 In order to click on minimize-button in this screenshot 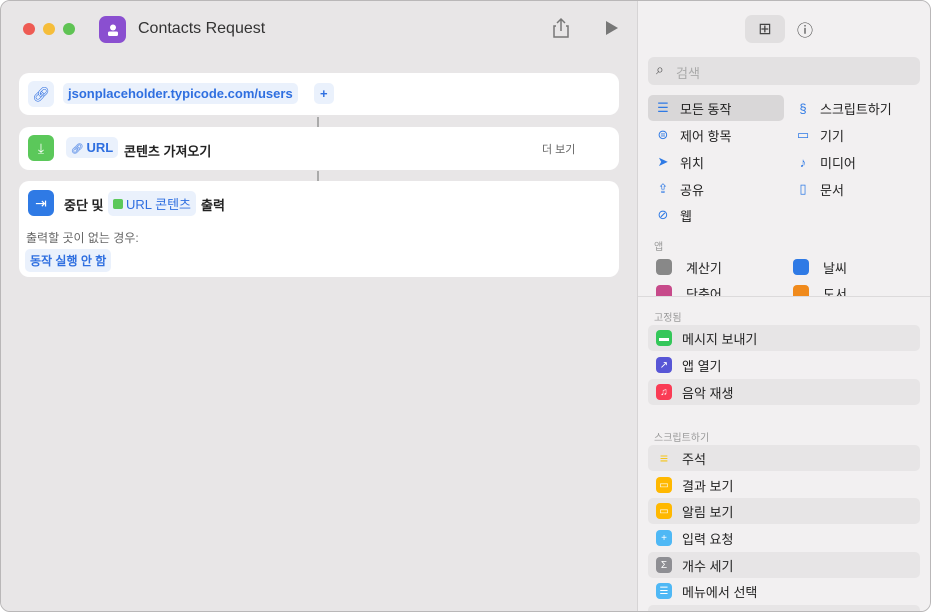, I will do `click(49, 29)`.